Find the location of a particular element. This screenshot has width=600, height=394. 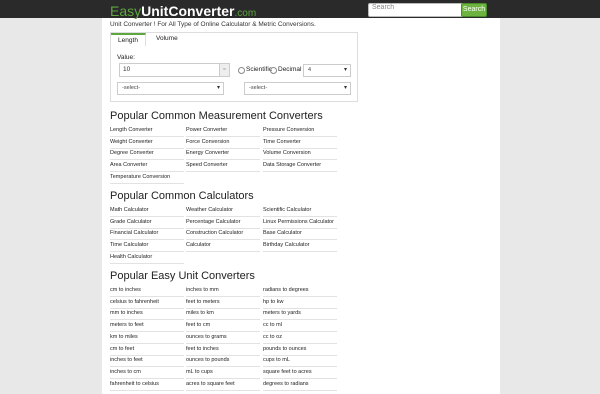

converter-link: Math Calculator is located at coordinates (147, 212).